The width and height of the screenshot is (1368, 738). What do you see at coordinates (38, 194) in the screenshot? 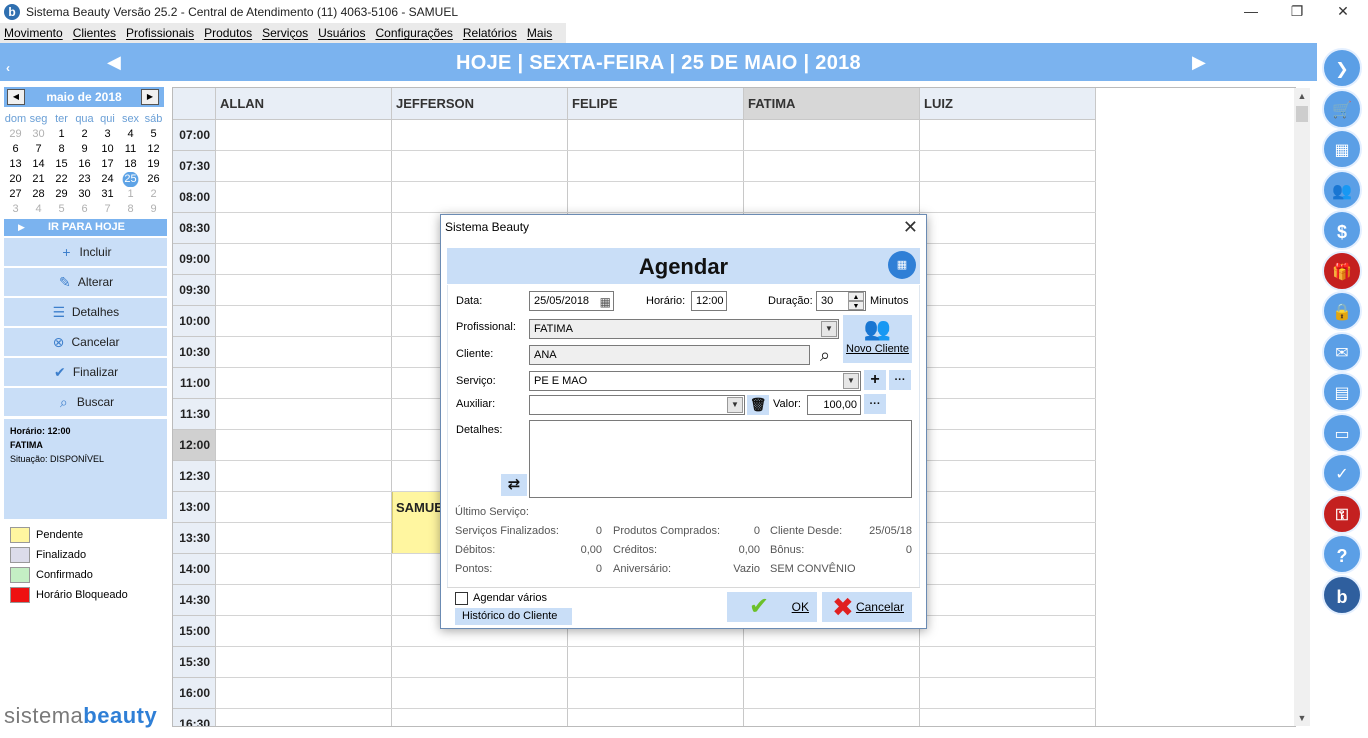
I see `calendar-day: 28` at bounding box center [38, 194].